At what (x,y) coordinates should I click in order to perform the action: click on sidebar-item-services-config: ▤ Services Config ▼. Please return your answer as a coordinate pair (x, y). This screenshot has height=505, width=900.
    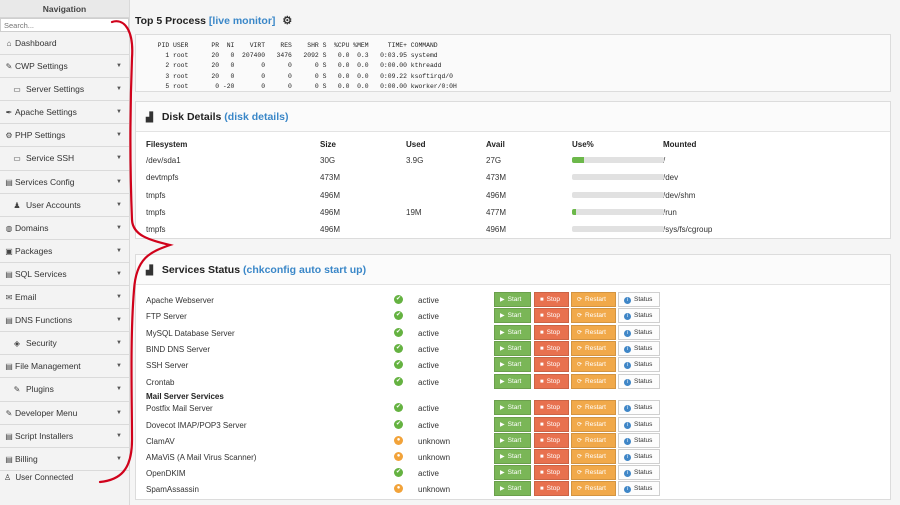
    Looking at the image, I should click on (64, 182).